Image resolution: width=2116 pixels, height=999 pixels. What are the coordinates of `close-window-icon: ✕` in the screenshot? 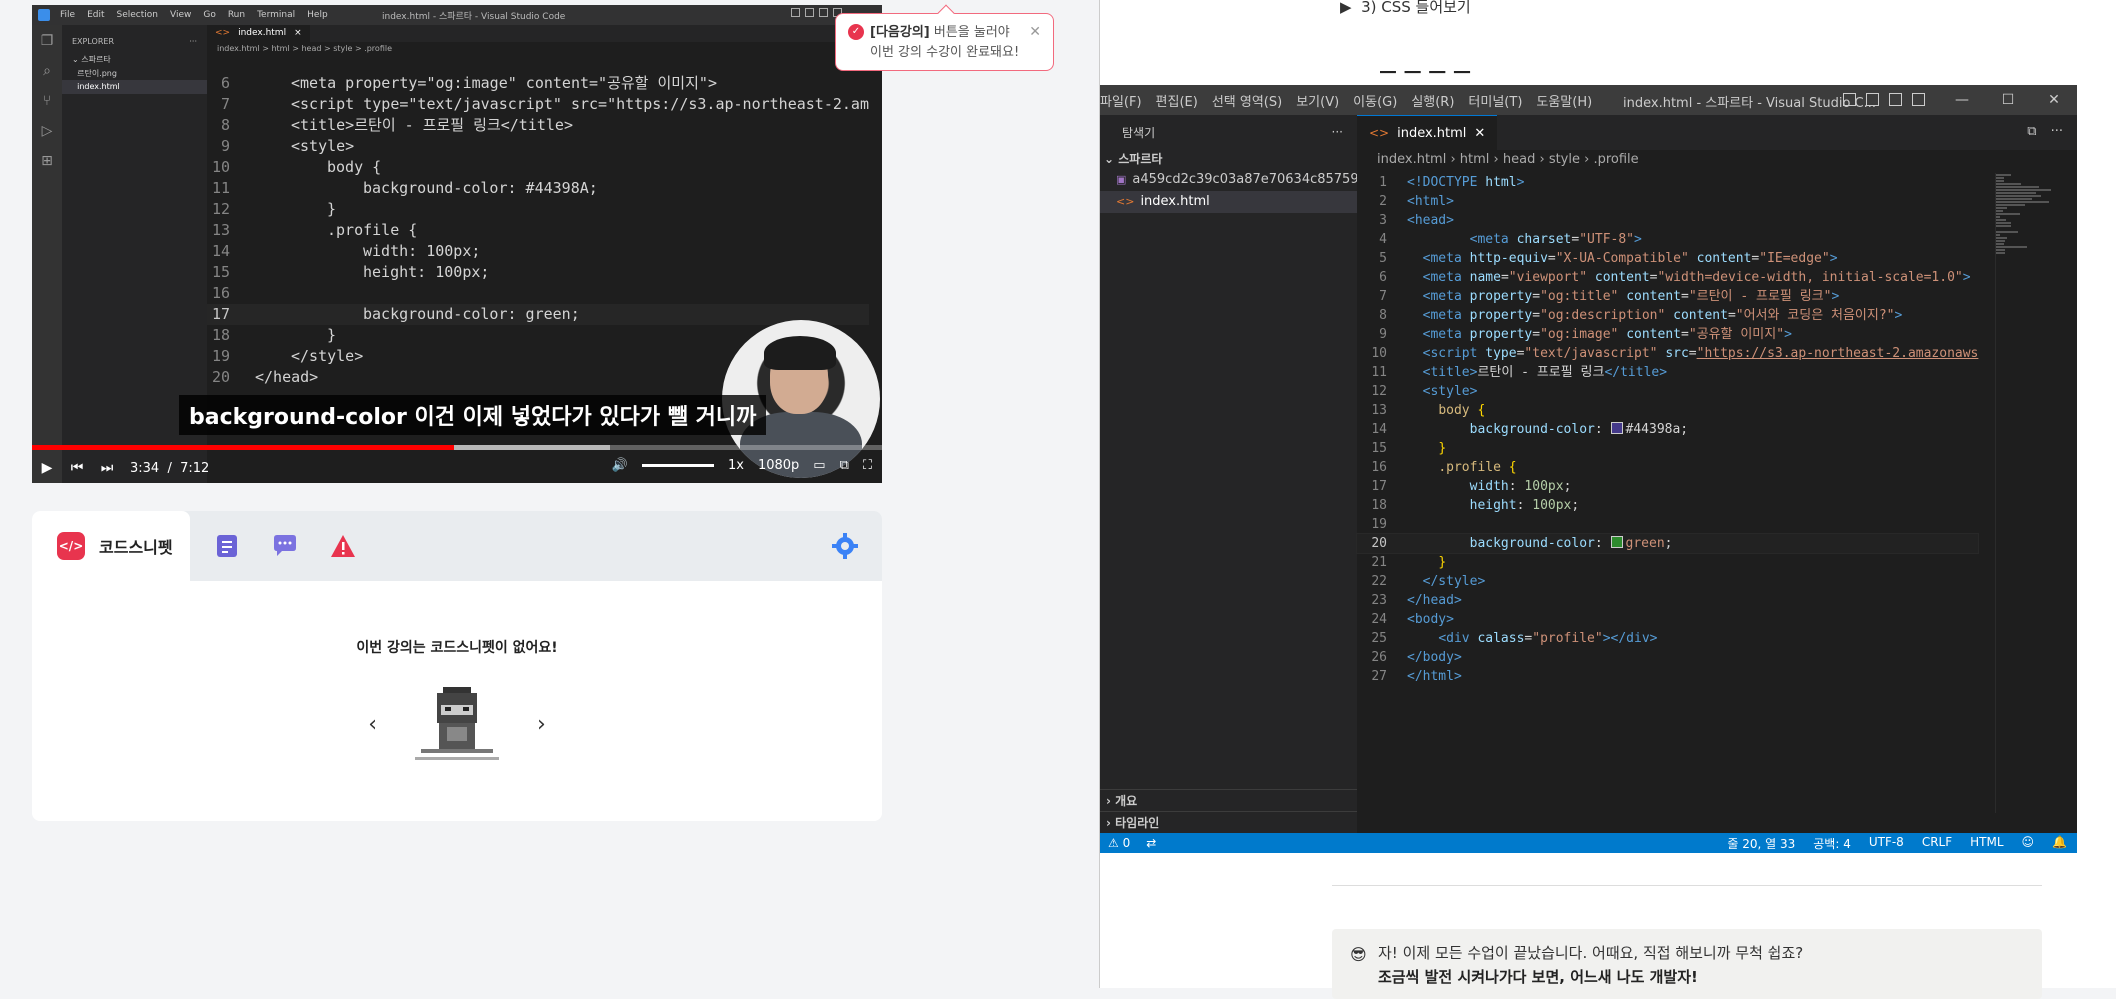 It's located at (2054, 100).